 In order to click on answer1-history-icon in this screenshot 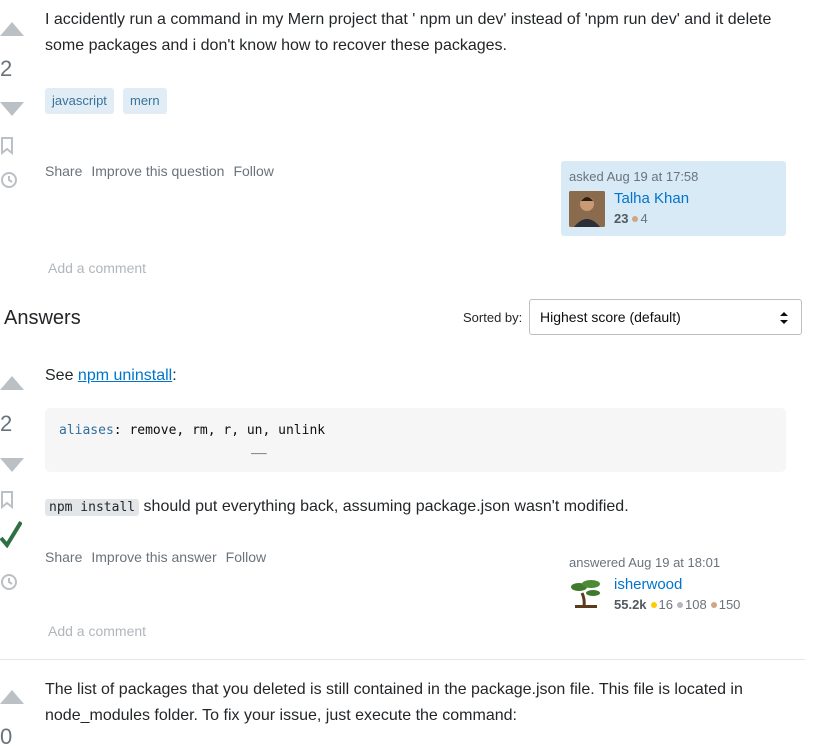, I will do `click(9, 582)`.